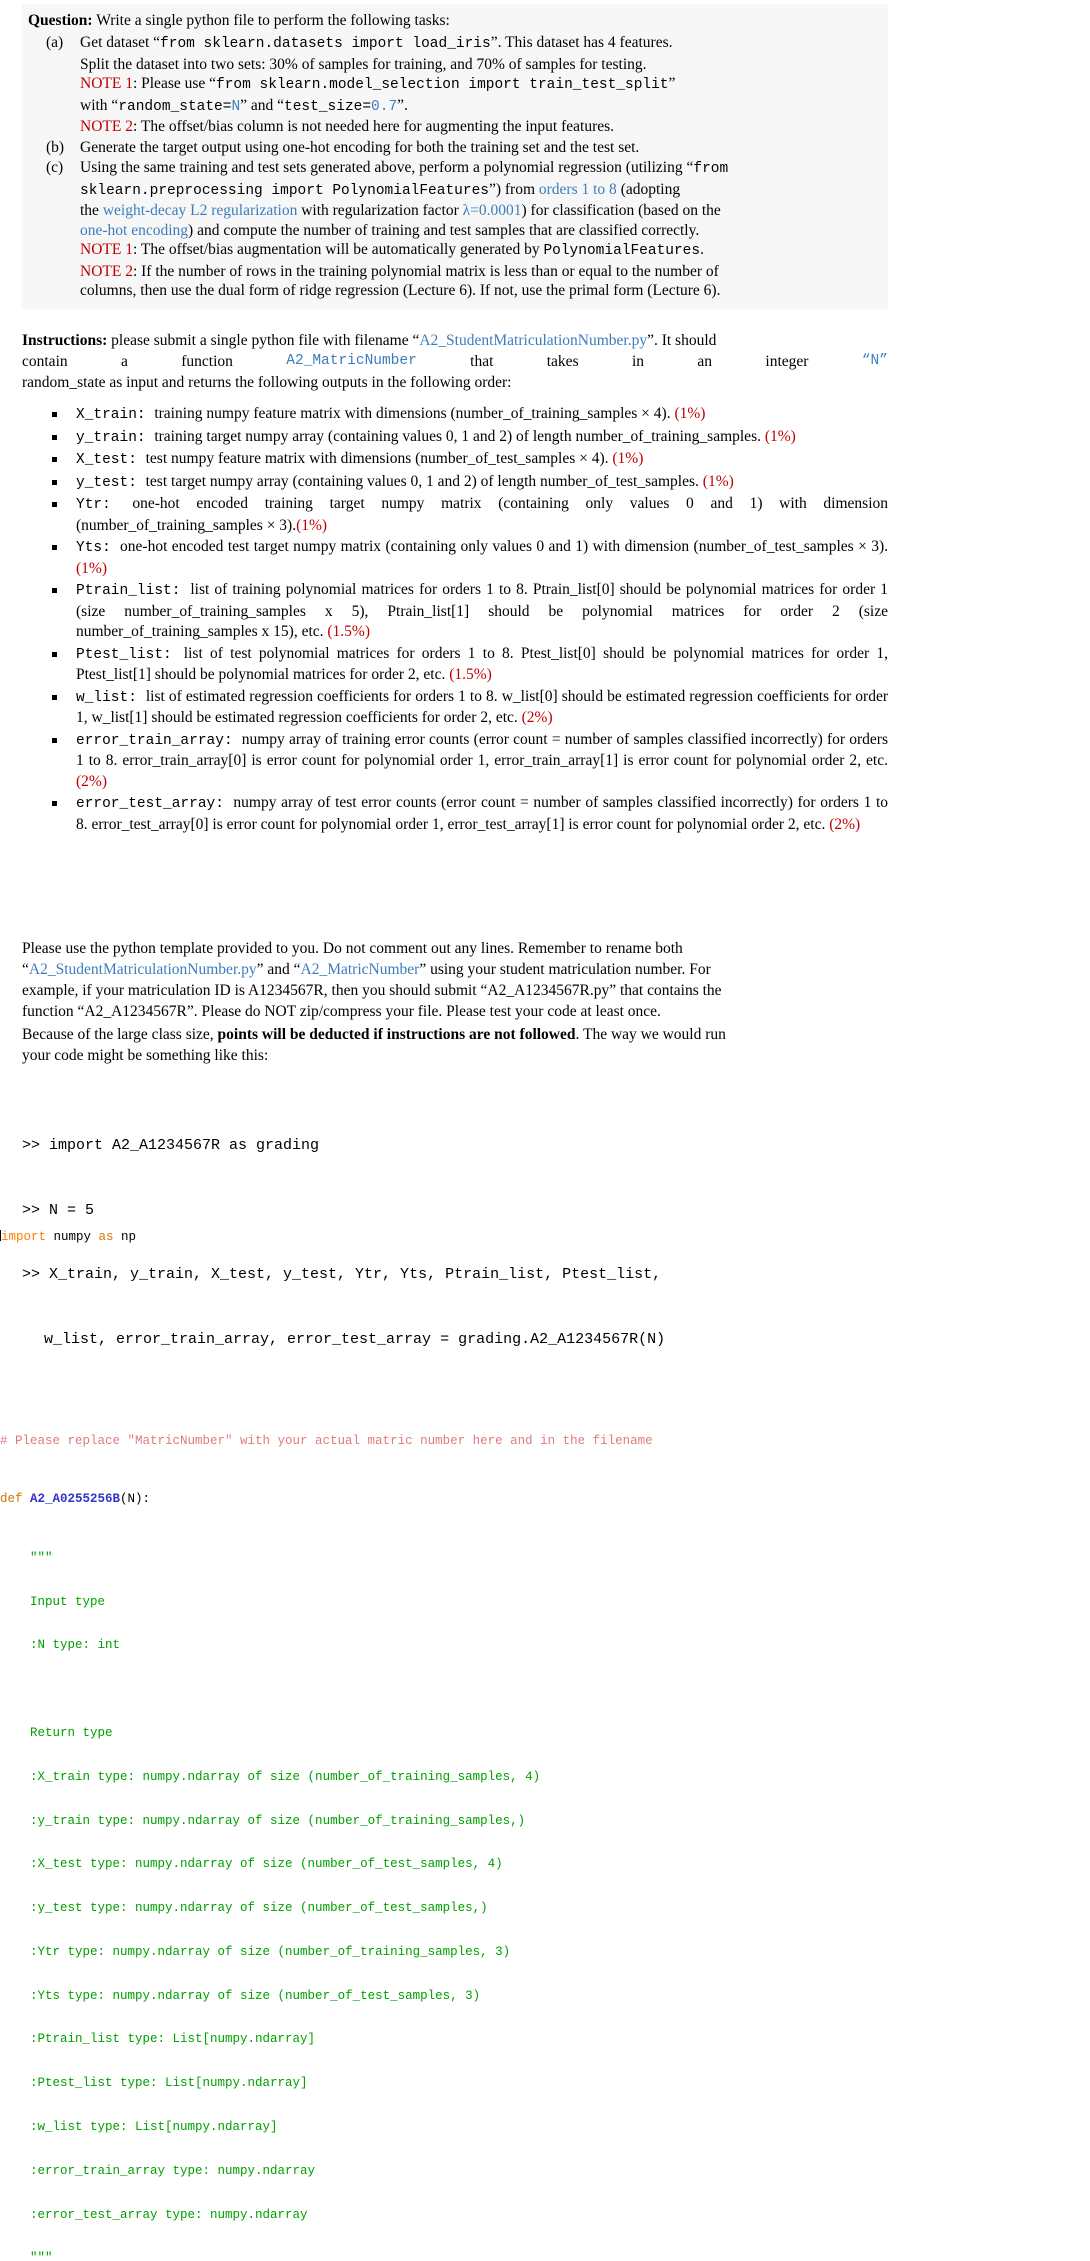 This screenshot has width=1090, height=2261. I want to click on instr-word-integer: integer, so click(787, 361).